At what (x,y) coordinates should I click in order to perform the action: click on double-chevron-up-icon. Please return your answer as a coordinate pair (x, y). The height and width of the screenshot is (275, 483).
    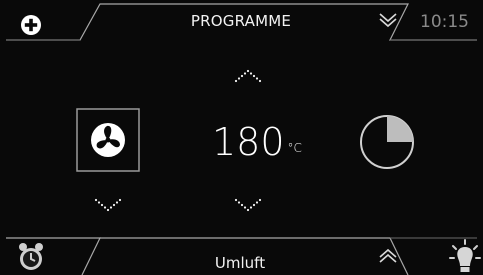
    Looking at the image, I should click on (388, 256).